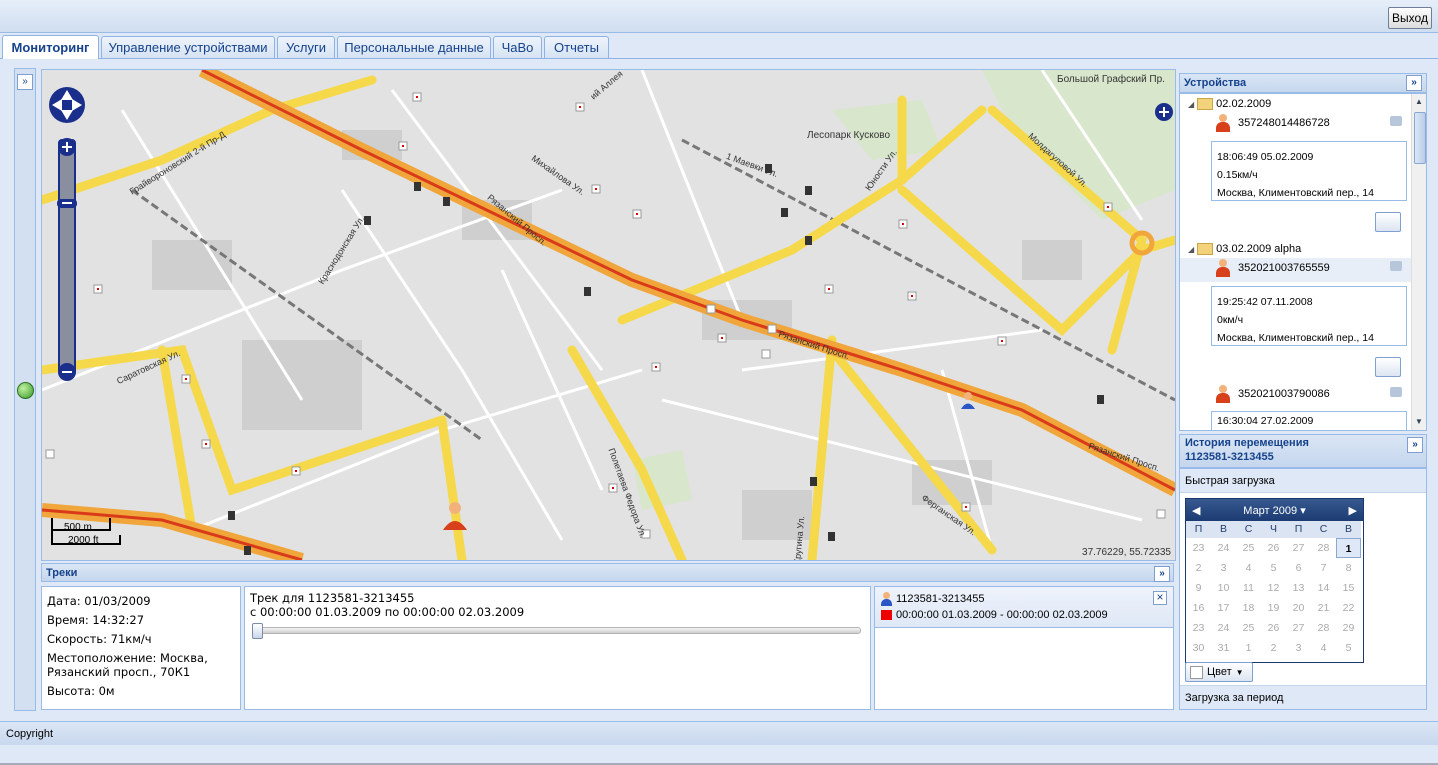  What do you see at coordinates (1273, 394) in the screenshot?
I see `device-item: 352021003790086` at bounding box center [1273, 394].